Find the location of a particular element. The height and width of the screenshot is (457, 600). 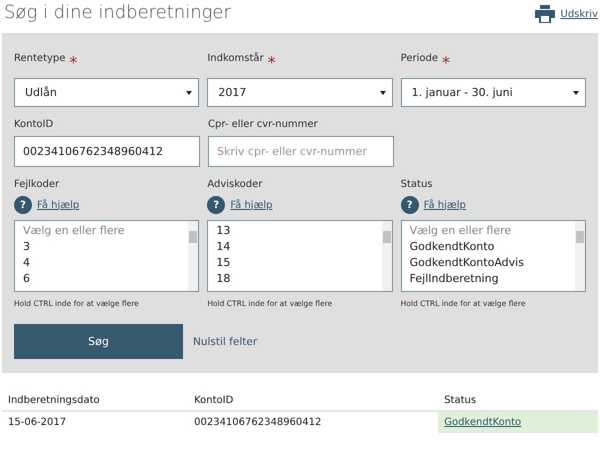

field-label: Rentetype is located at coordinates (40, 59).